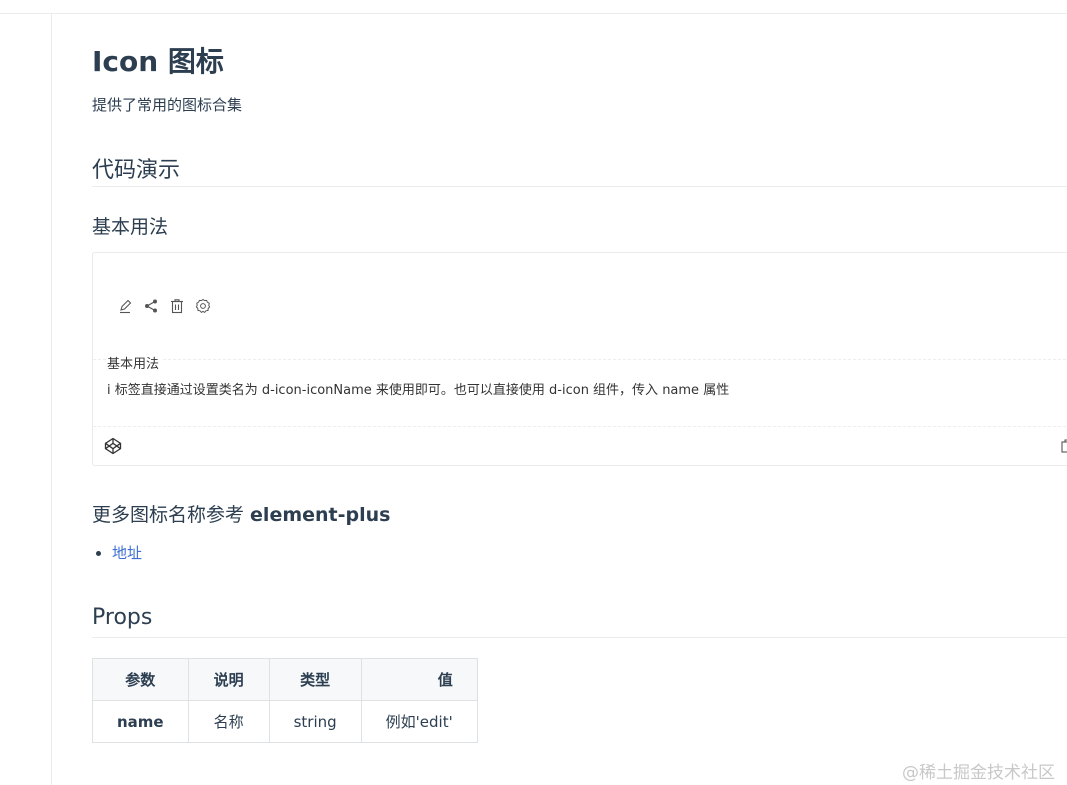 The height and width of the screenshot is (785, 1067). Describe the element at coordinates (140, 721) in the screenshot. I see `table-cell: name` at that location.